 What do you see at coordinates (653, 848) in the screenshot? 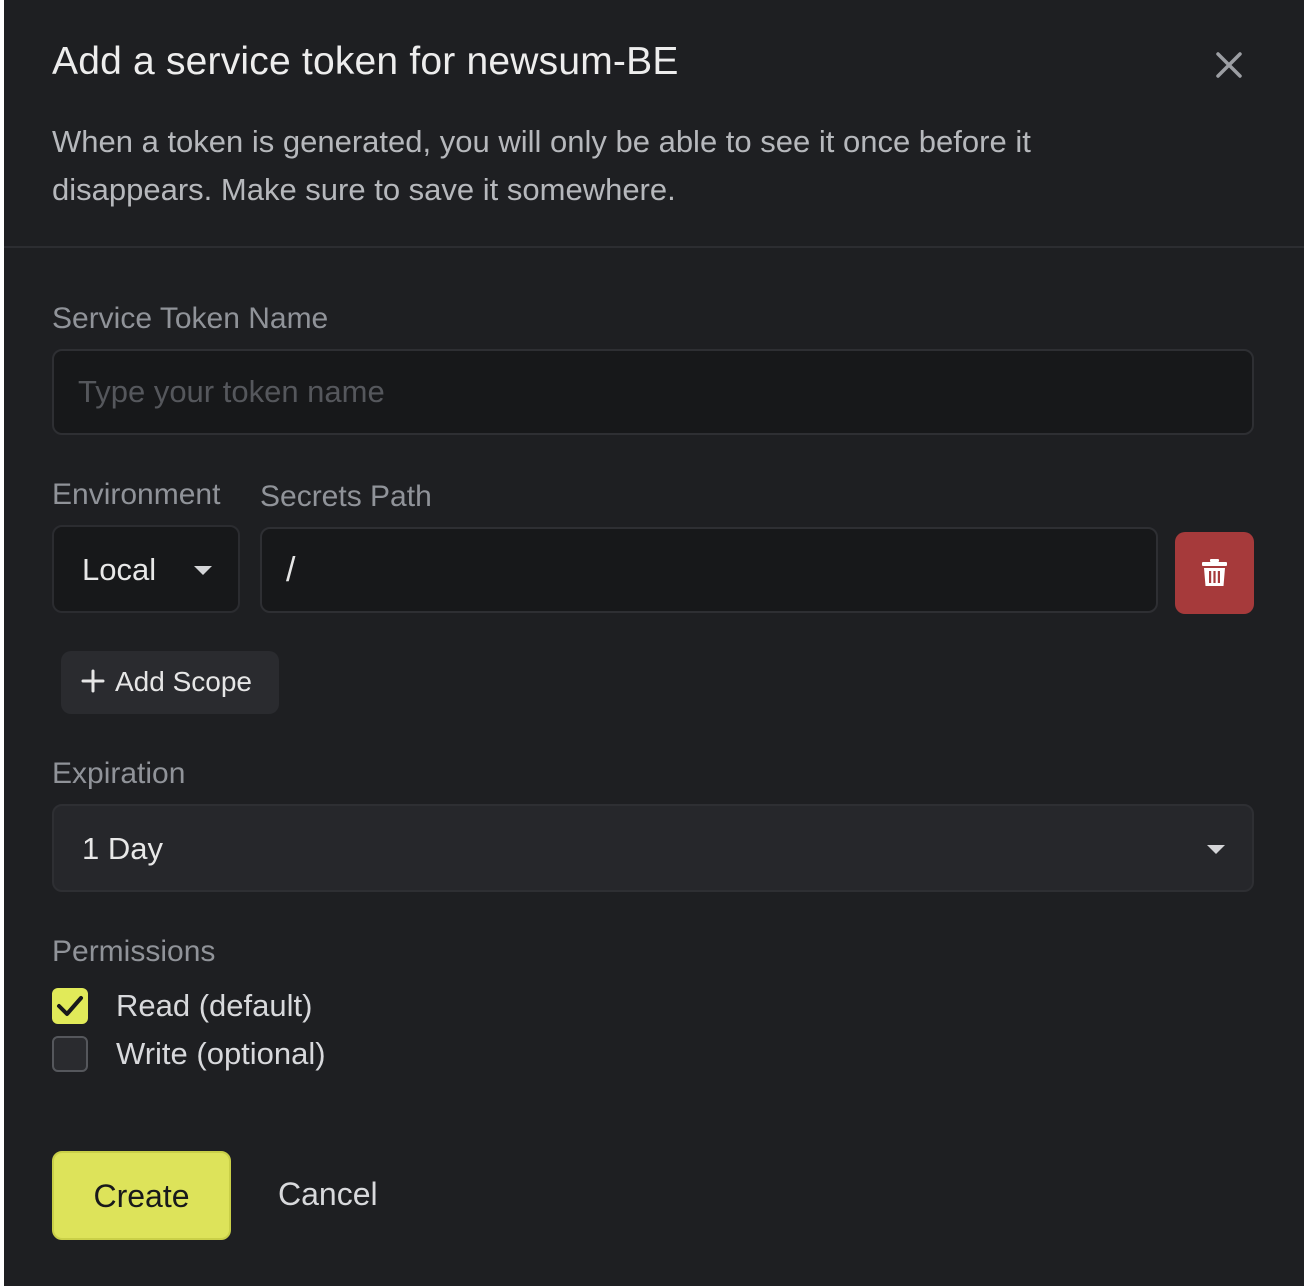
I see `expiration-select: 1 Day` at bounding box center [653, 848].